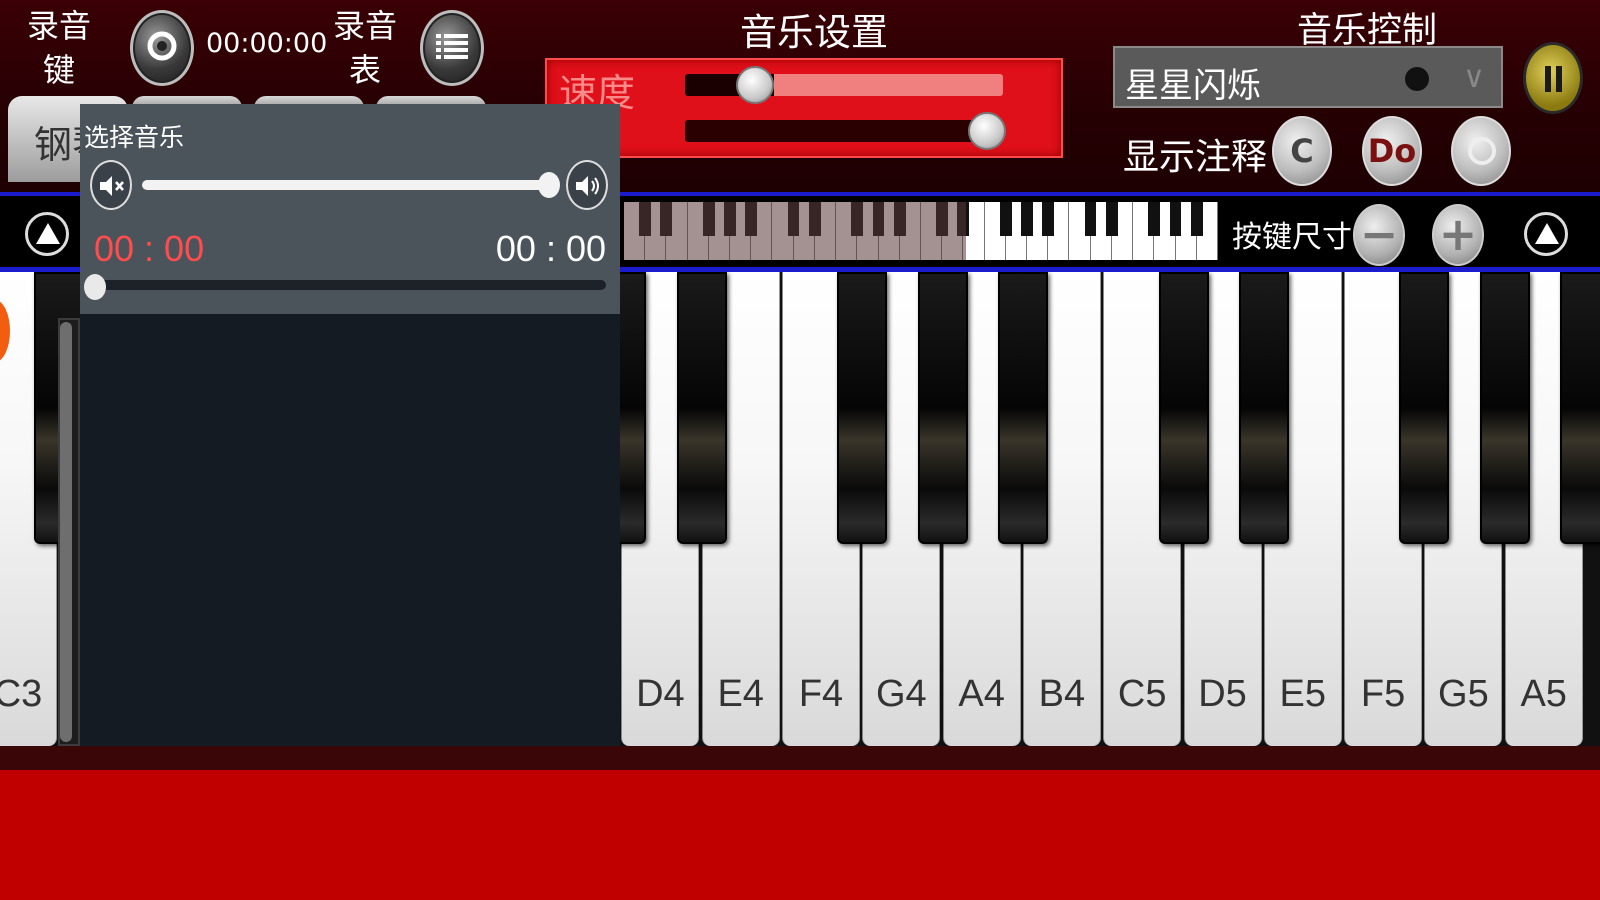 This screenshot has width=1600, height=900. Describe the element at coordinates (754, 85) in the screenshot. I see `speed-slider-thumb` at that location.